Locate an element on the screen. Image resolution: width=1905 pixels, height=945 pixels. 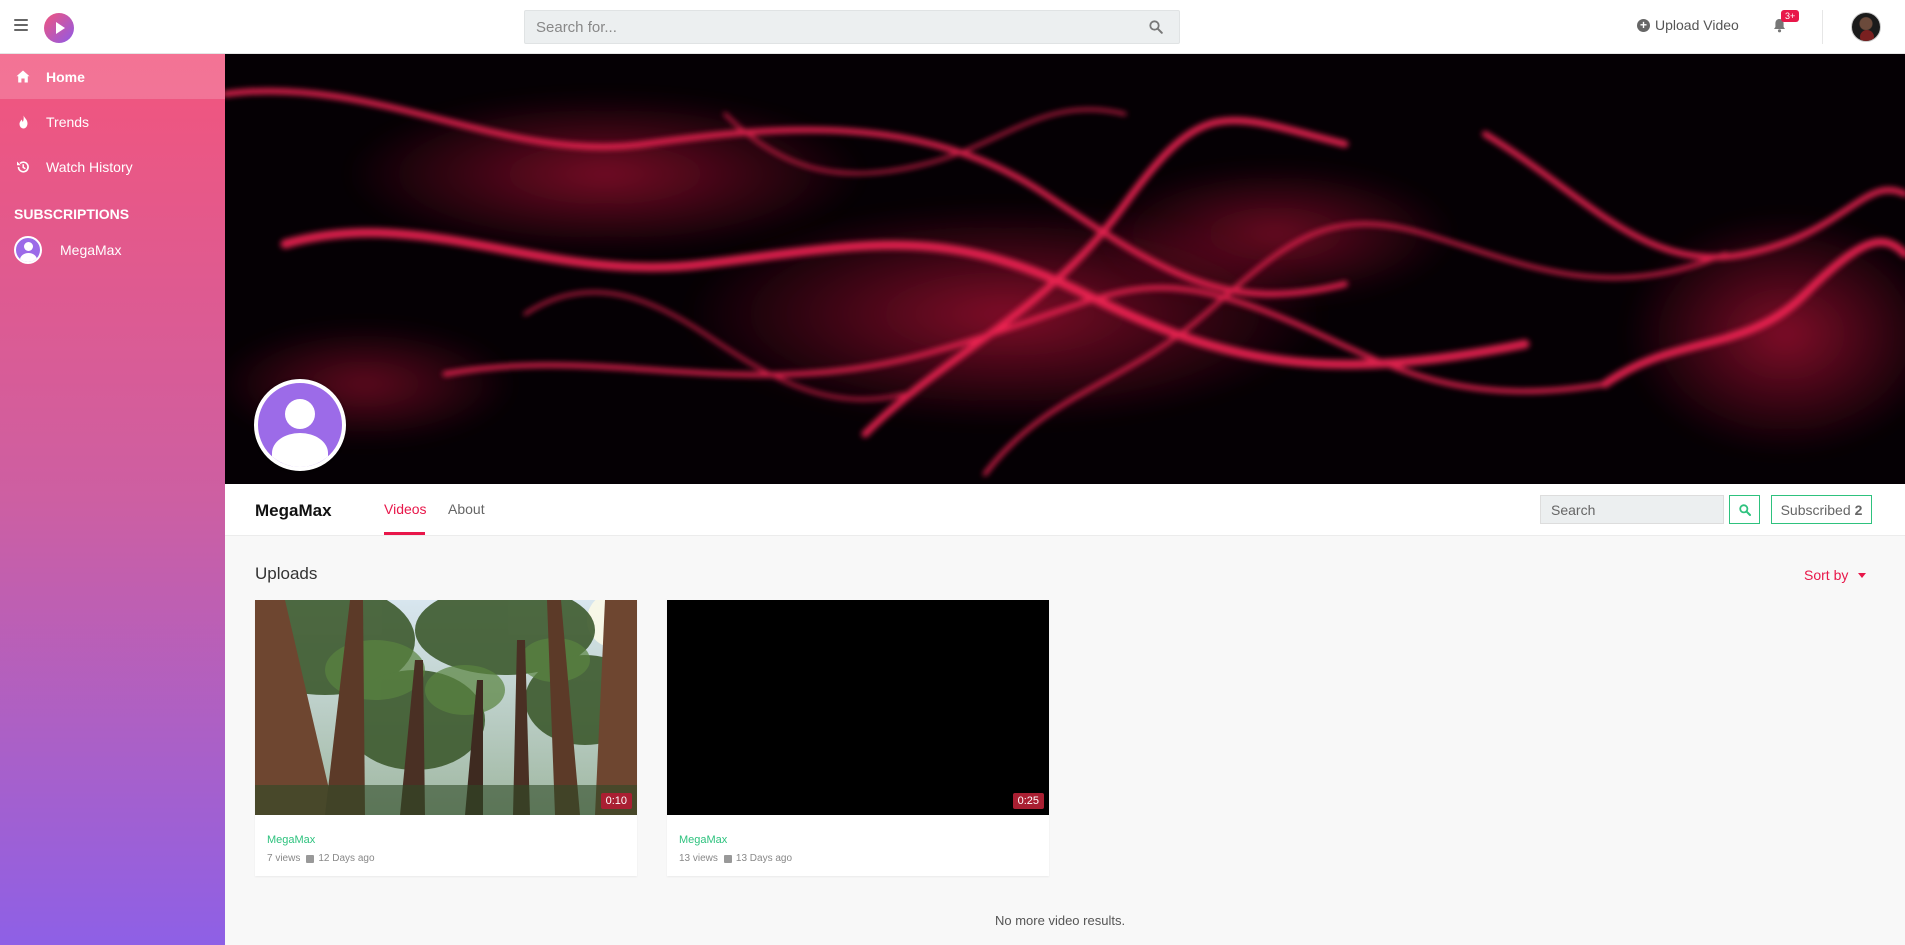
caret-down-icon is located at coordinates (1862, 575).